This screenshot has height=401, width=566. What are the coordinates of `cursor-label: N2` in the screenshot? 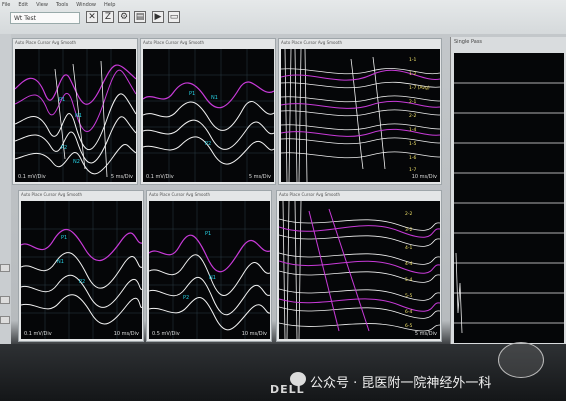 It's located at (76, 162).